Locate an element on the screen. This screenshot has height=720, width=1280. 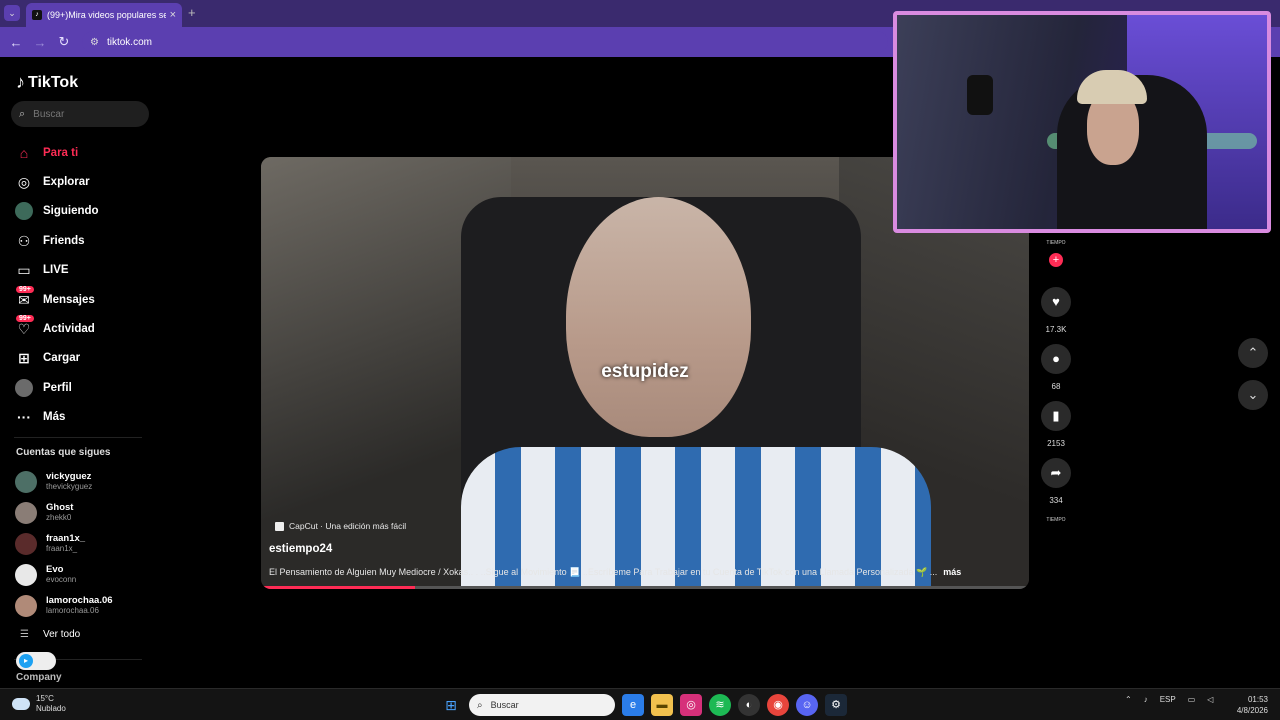
following-item: Evo evoconn is located at coordinates (85, 574).